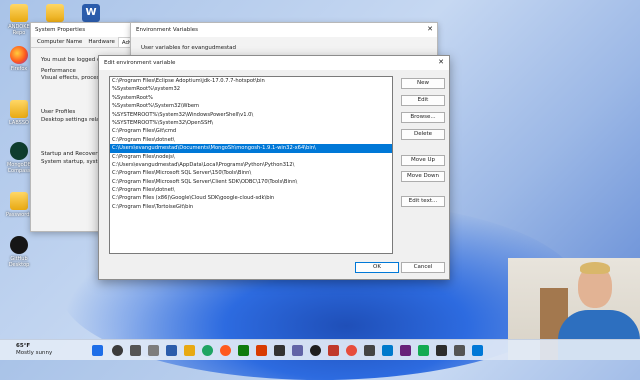 This screenshot has width=640, height=380. I want to click on path-entry-row: C:\Program Files\Git\cmd, so click(251, 131).